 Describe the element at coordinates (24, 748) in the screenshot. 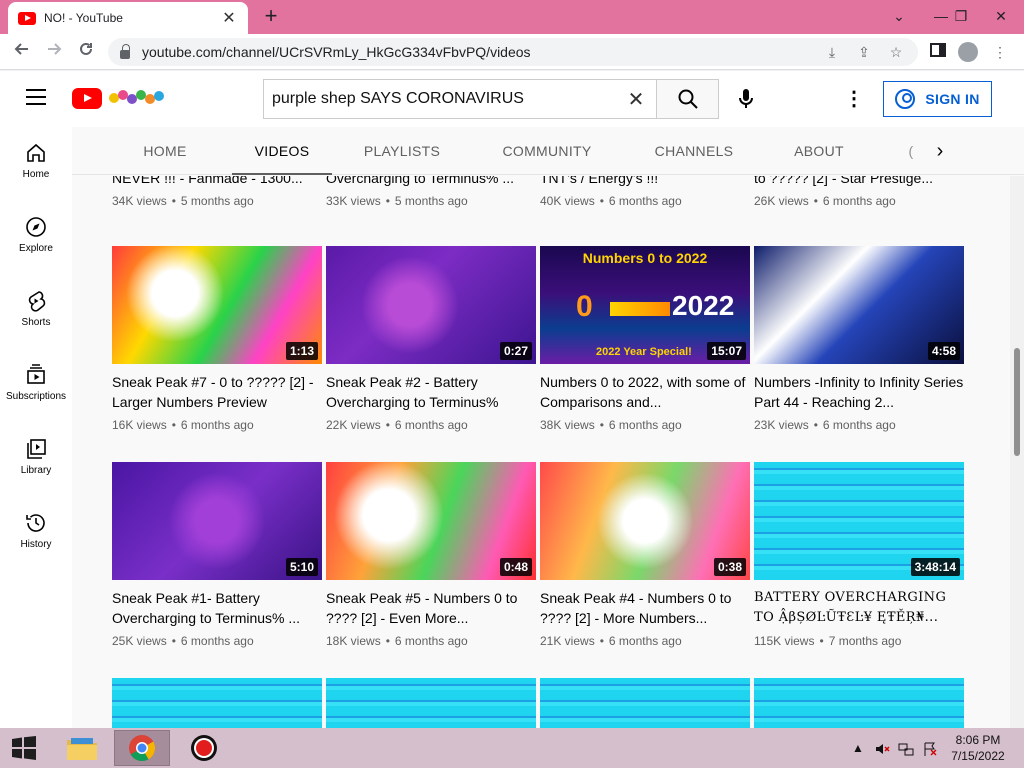

I see `start-button` at that location.